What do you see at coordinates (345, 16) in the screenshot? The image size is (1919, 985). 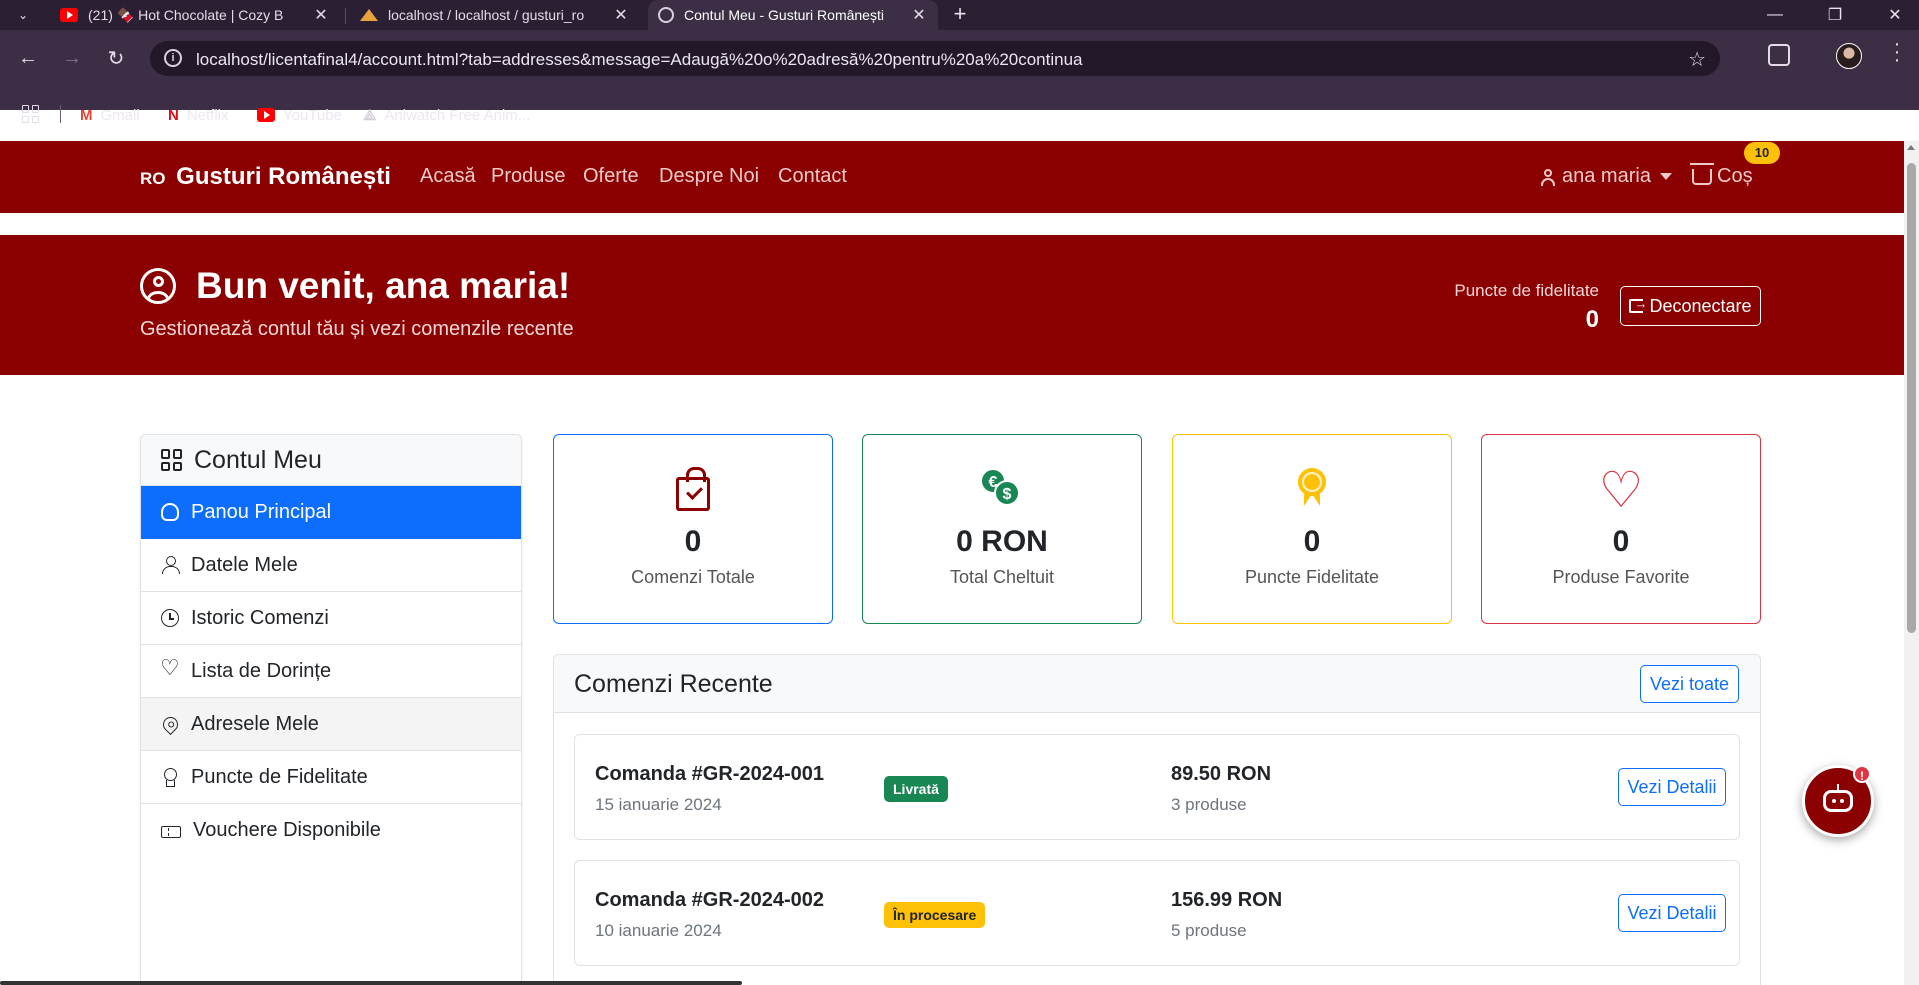 I see `tab-separator` at bounding box center [345, 16].